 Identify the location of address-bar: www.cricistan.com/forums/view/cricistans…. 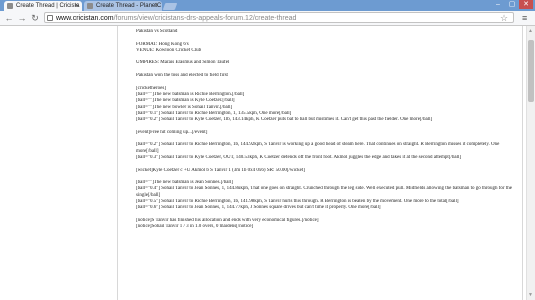
(279, 17).